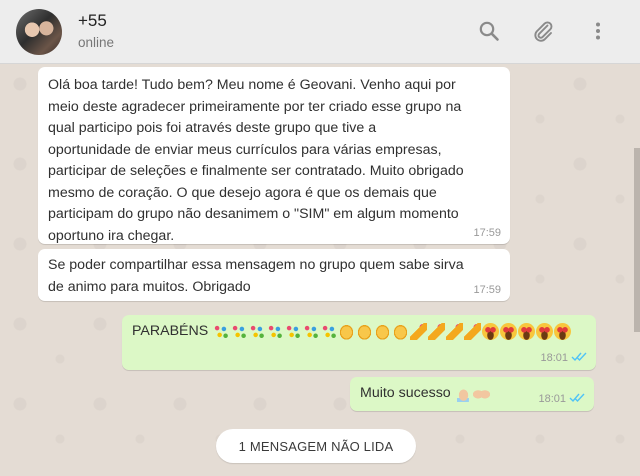 The height and width of the screenshot is (476, 640). Describe the element at coordinates (405, 393) in the screenshot. I see `message-text: Muito sucesso` at that location.